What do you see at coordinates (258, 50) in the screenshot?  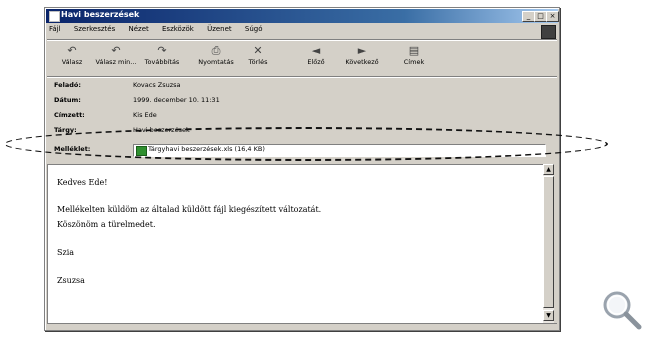 I see `delete-icon: ✕` at bounding box center [258, 50].